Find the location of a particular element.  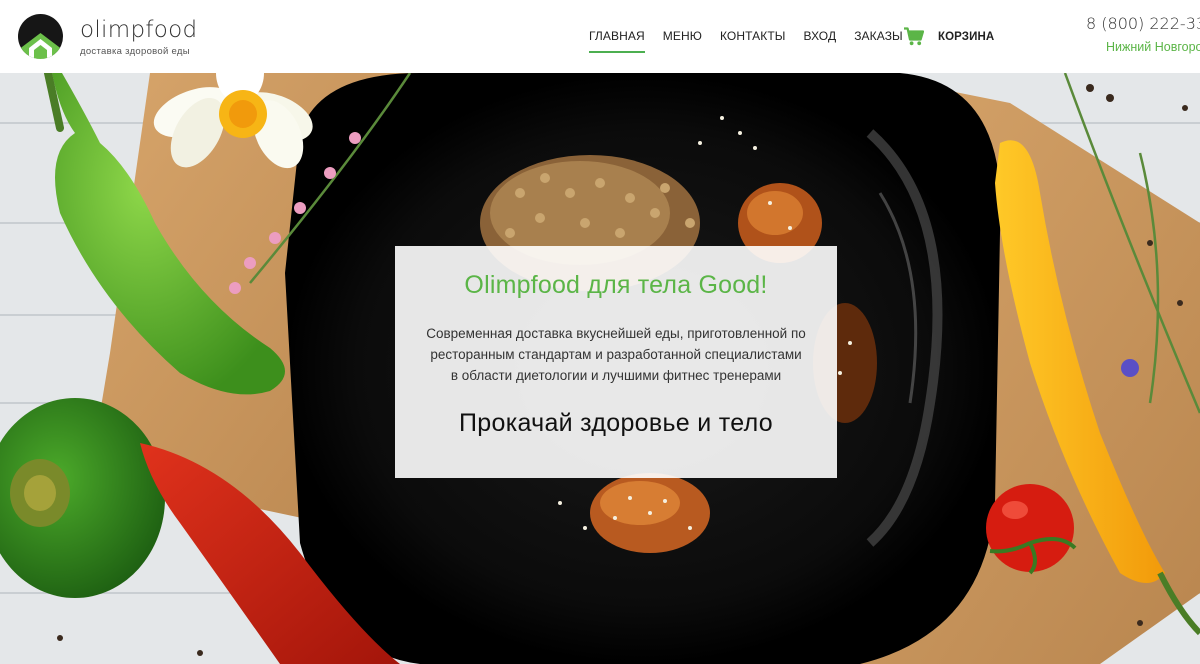

nav-item-contacts: КОНТАКТЫ is located at coordinates (753, 40).